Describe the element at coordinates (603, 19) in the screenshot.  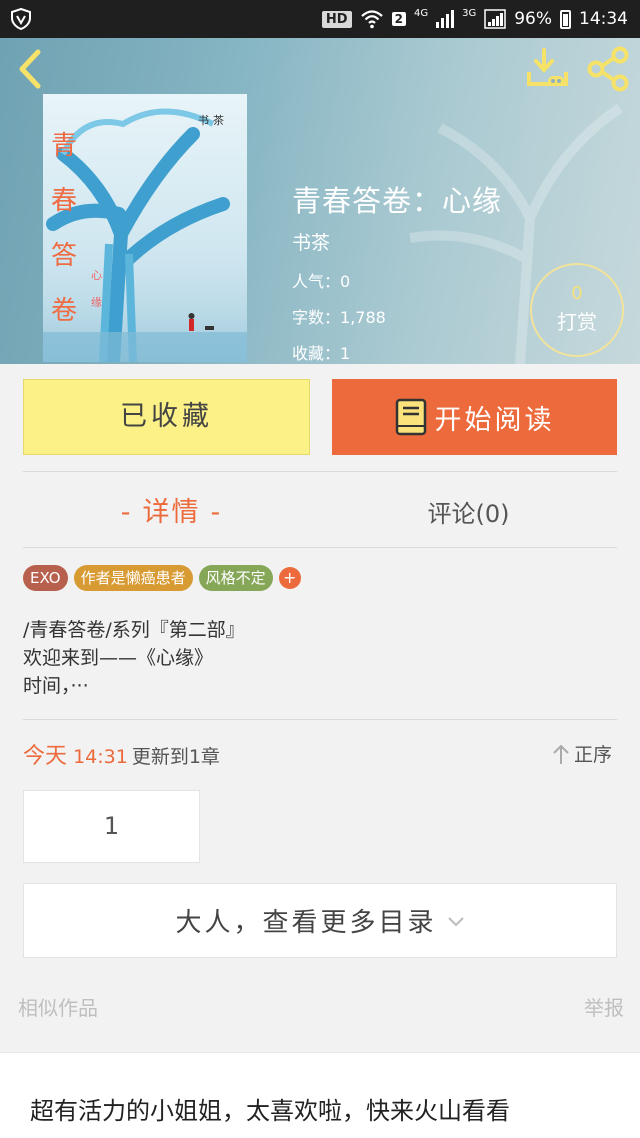
I see `clock: 14:34` at that location.